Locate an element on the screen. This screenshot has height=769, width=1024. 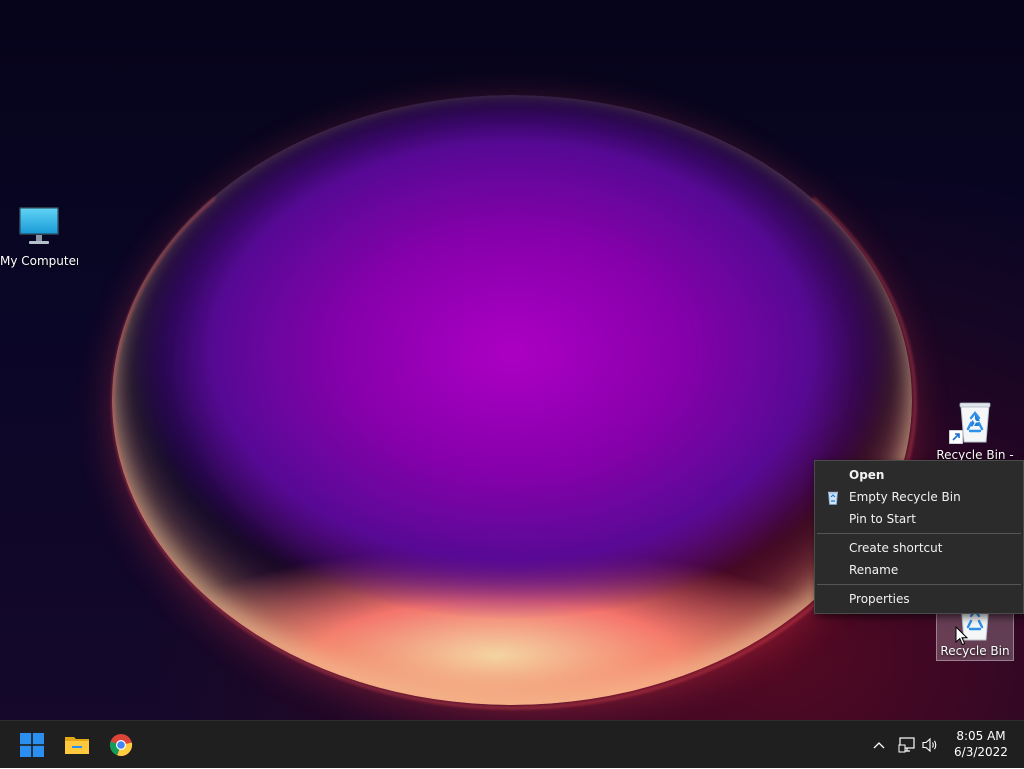
volume-icon is located at coordinates (929, 745).